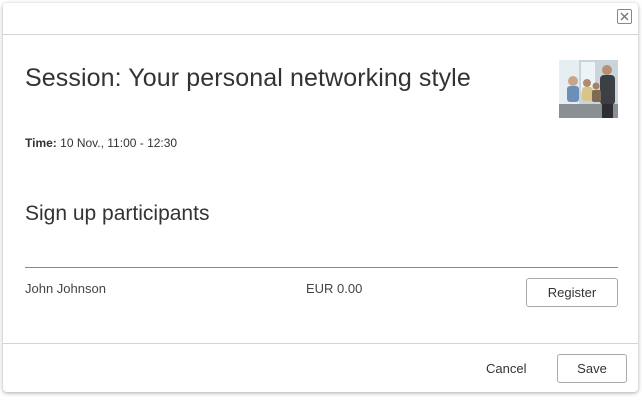  I want to click on close-icon, so click(624, 16).